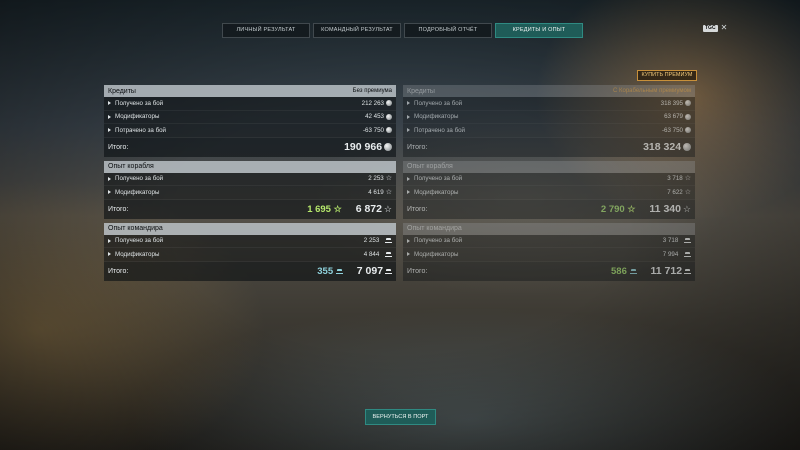 The image size is (800, 450). What do you see at coordinates (373, 130) in the screenshot?
I see `row-value: -63 750` at bounding box center [373, 130].